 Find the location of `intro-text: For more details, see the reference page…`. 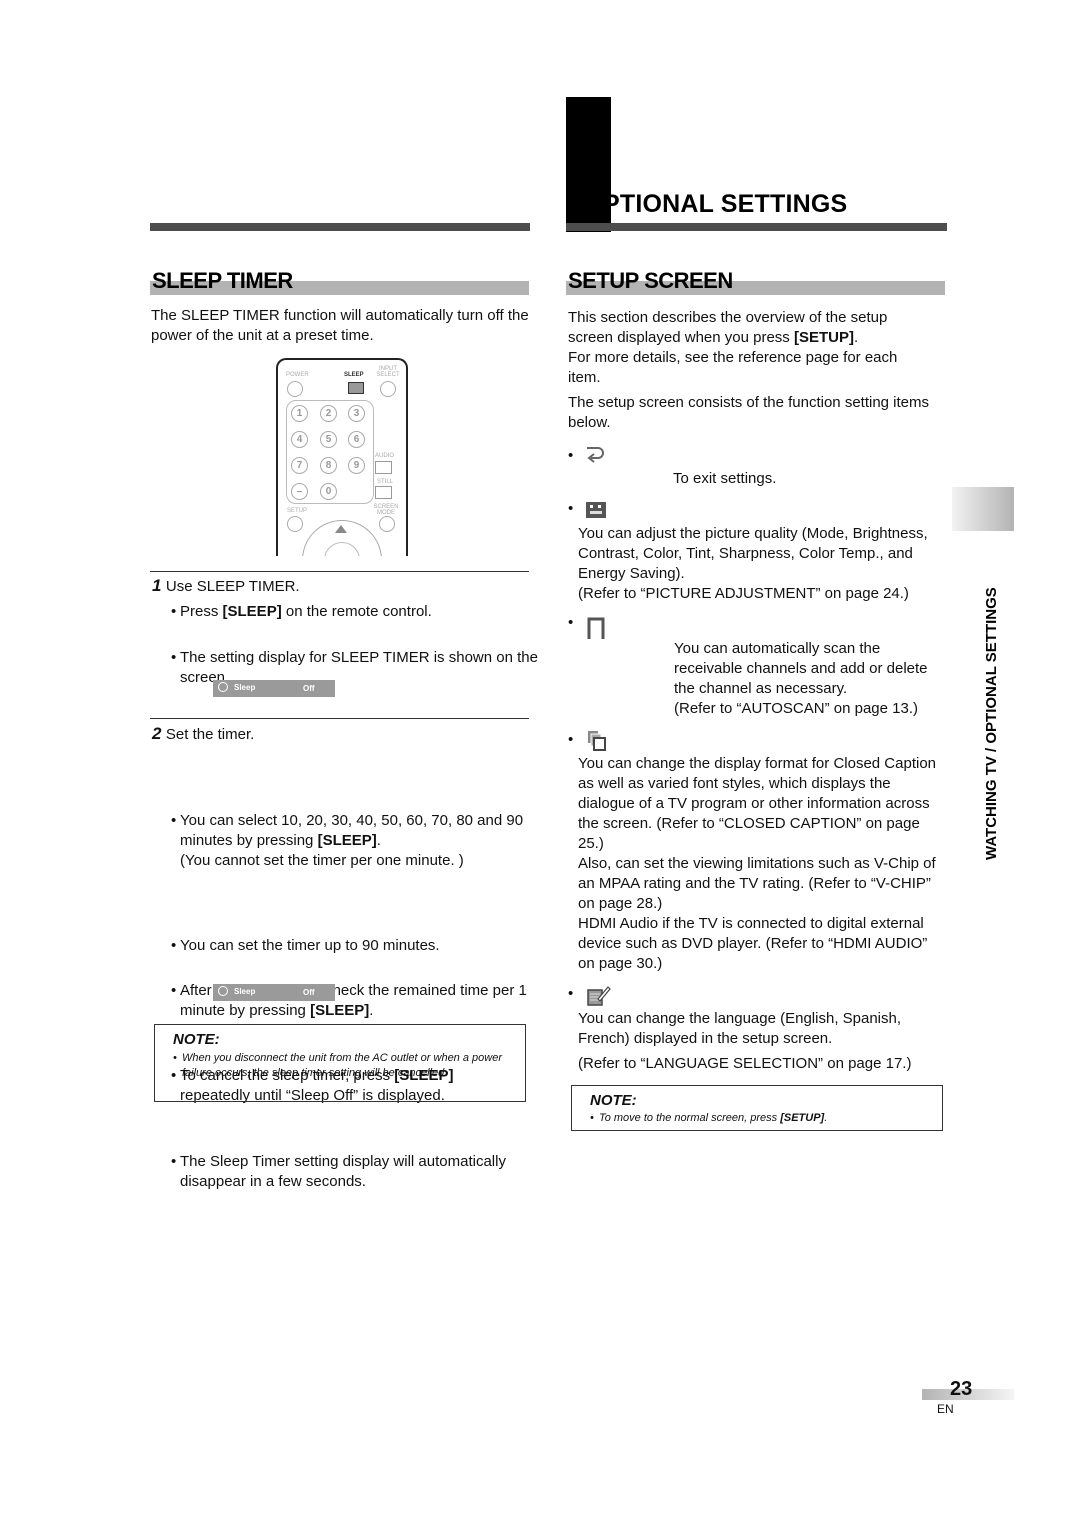

intro-text: For more details, see the reference page… is located at coordinates (733, 367).